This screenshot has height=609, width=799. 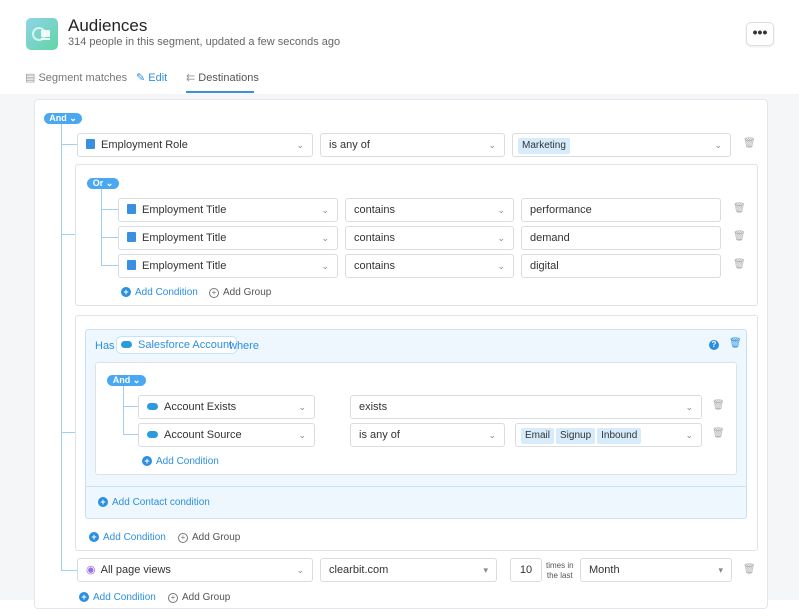 I want to click on add-contact-condition-button: + Add Contact condition, so click(x=154, y=502).